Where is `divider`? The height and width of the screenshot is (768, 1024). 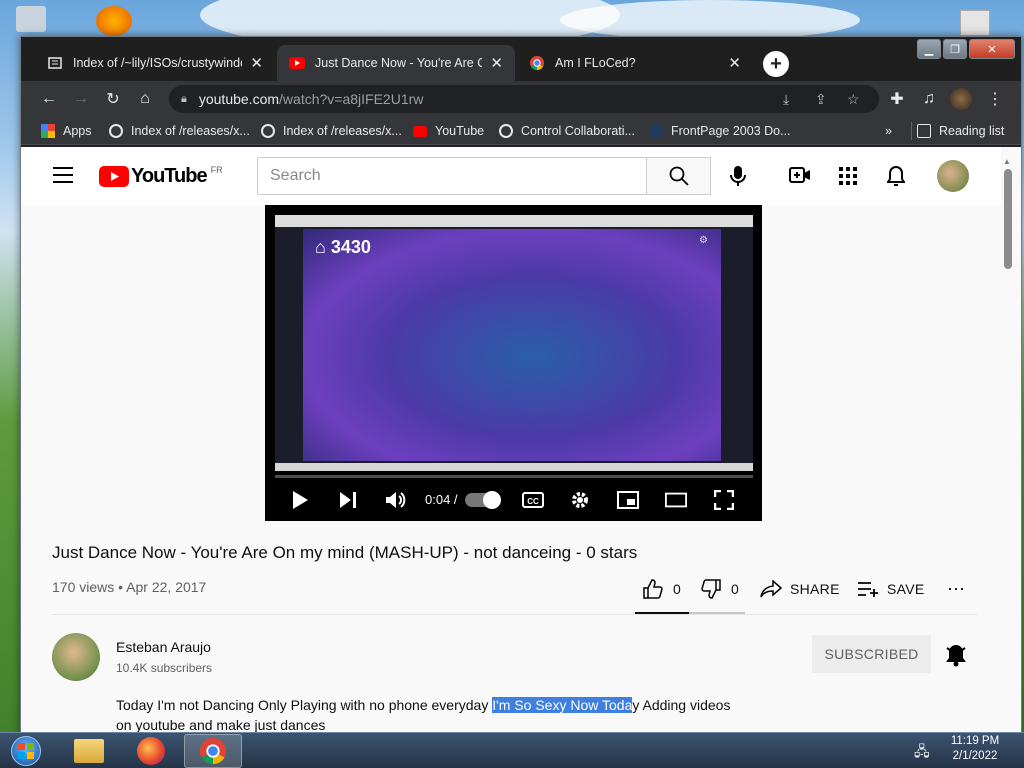
divider is located at coordinates (514, 614).